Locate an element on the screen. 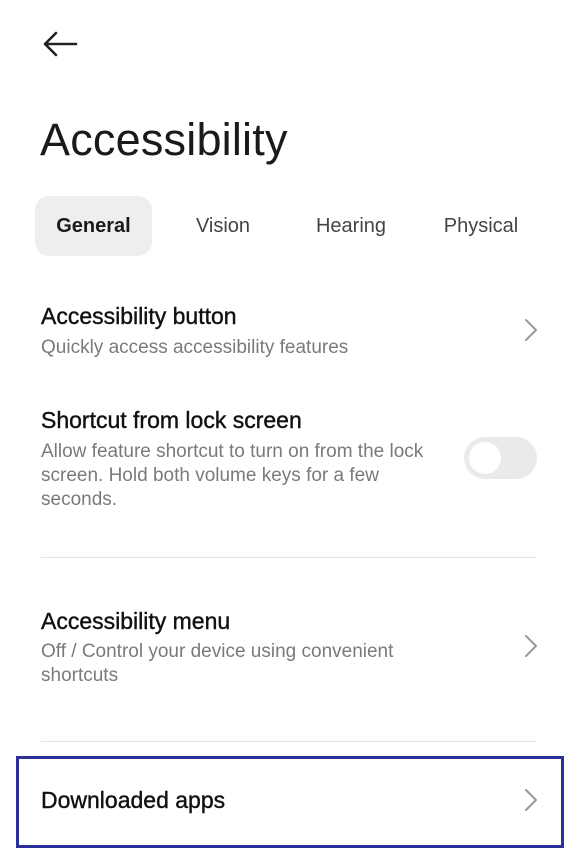 This screenshot has width=577, height=854. tab-physical: Physical is located at coordinates (481, 226).